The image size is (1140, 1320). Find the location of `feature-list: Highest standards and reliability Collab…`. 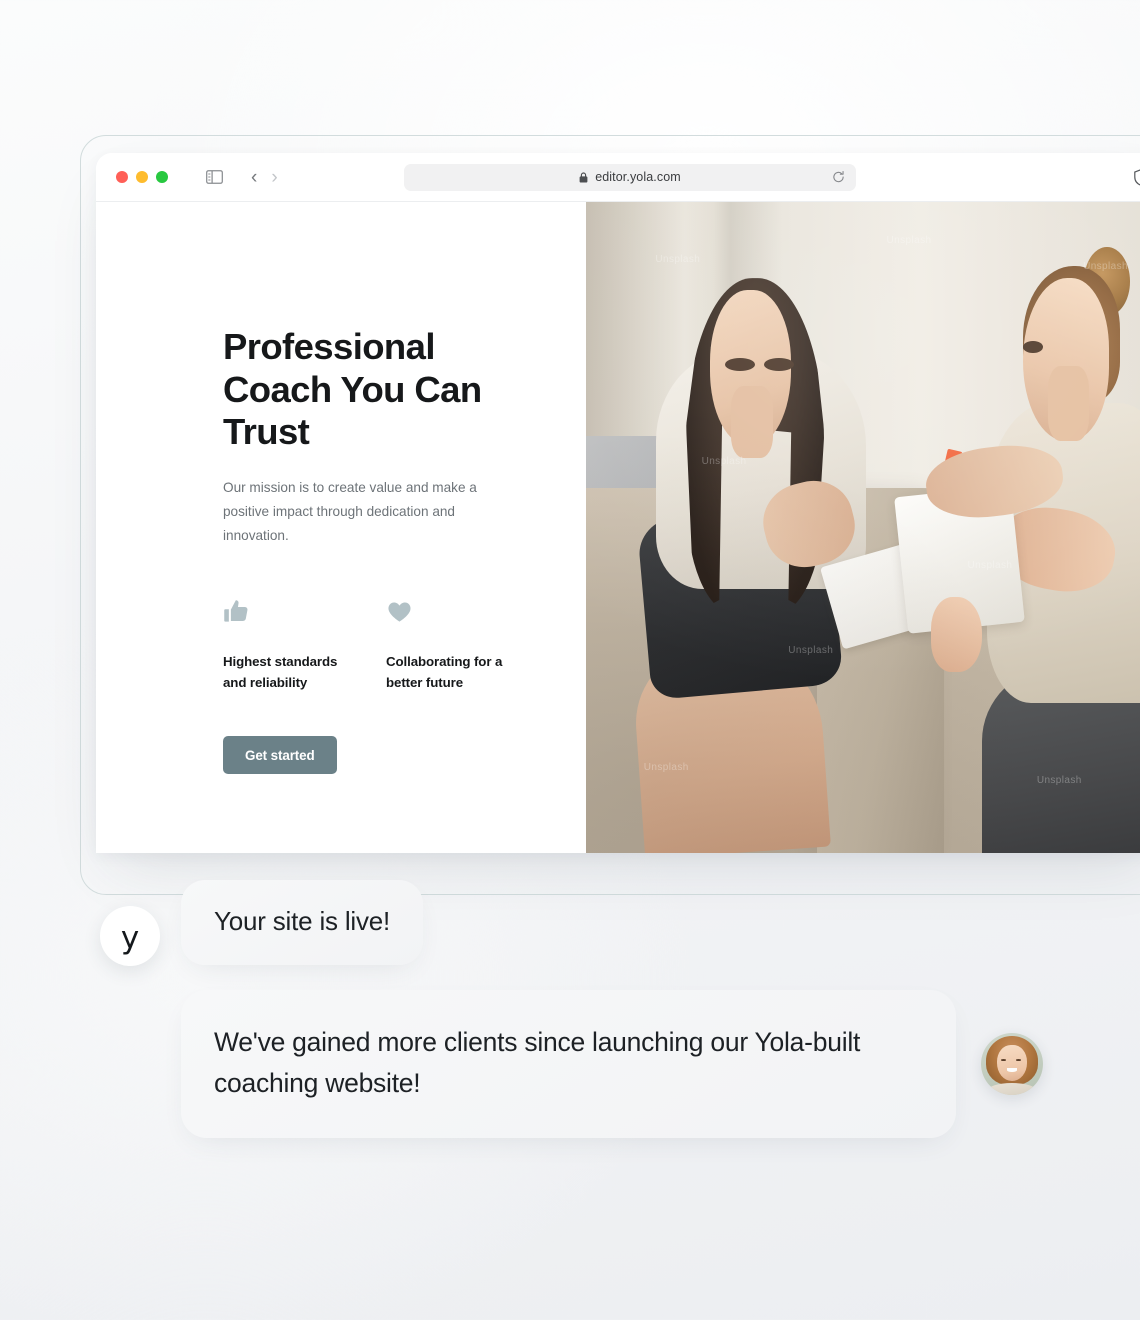

feature-list: Highest standards and reliability Collab… is located at coordinates (404, 646).